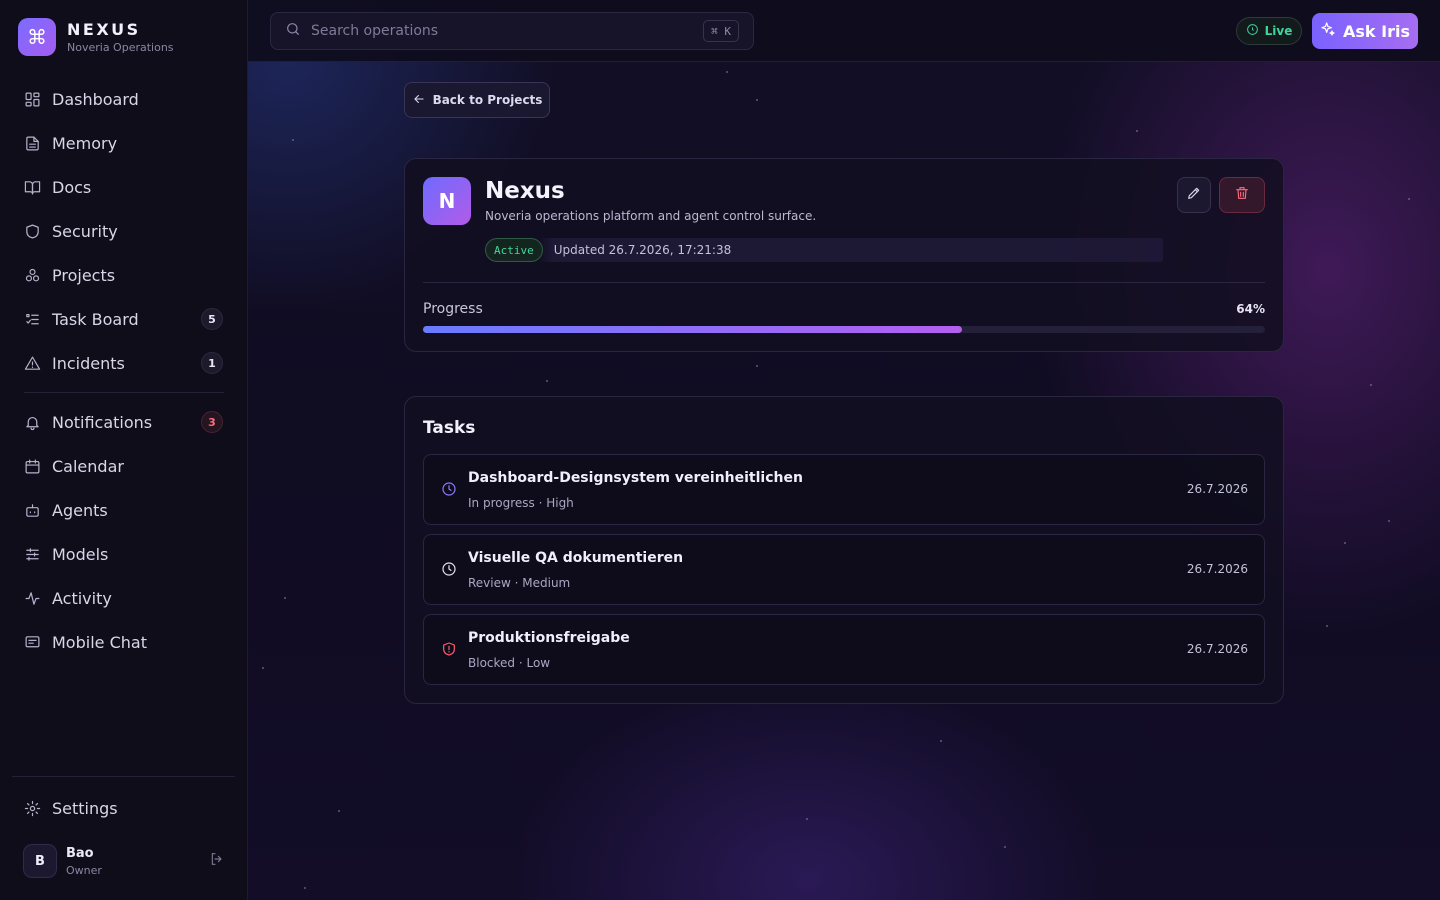 Image resolution: width=1440 pixels, height=900 pixels. What do you see at coordinates (124, 231) in the screenshot?
I see `sidebar-item-security: Security` at bounding box center [124, 231].